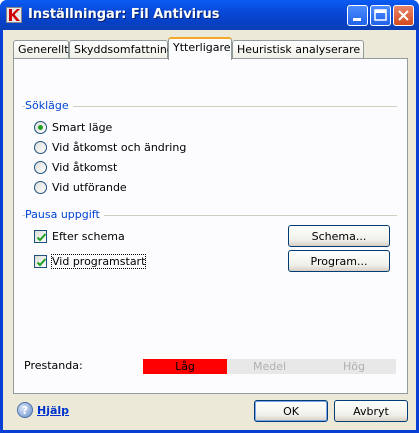 This screenshot has width=419, height=433. Describe the element at coordinates (53, 410) in the screenshot. I see `help-label: Hjälp` at that location.